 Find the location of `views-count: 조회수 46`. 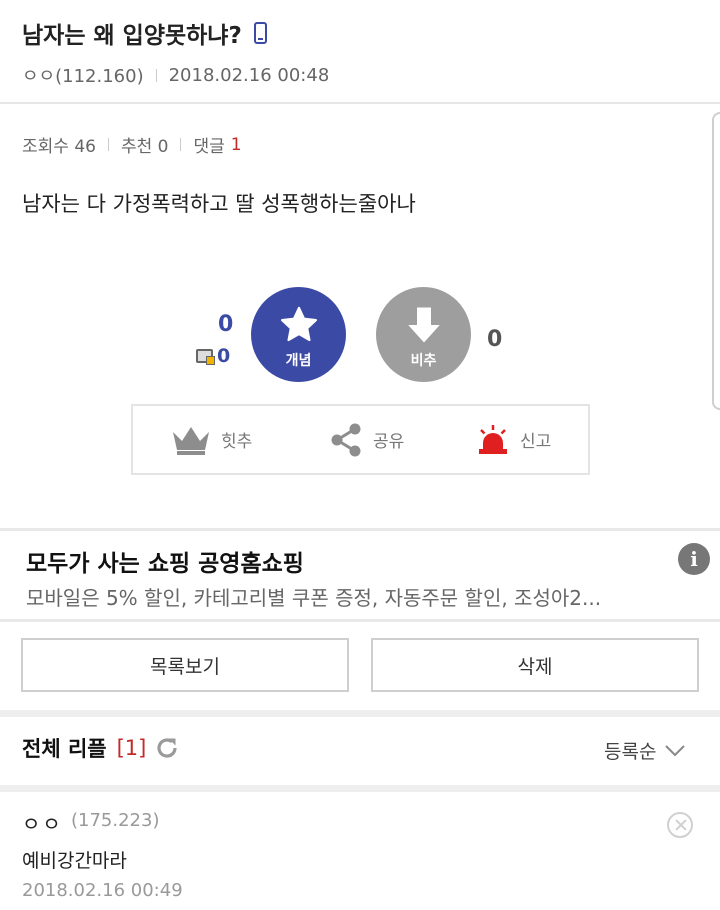

views-count: 조회수 46 is located at coordinates (59, 147).